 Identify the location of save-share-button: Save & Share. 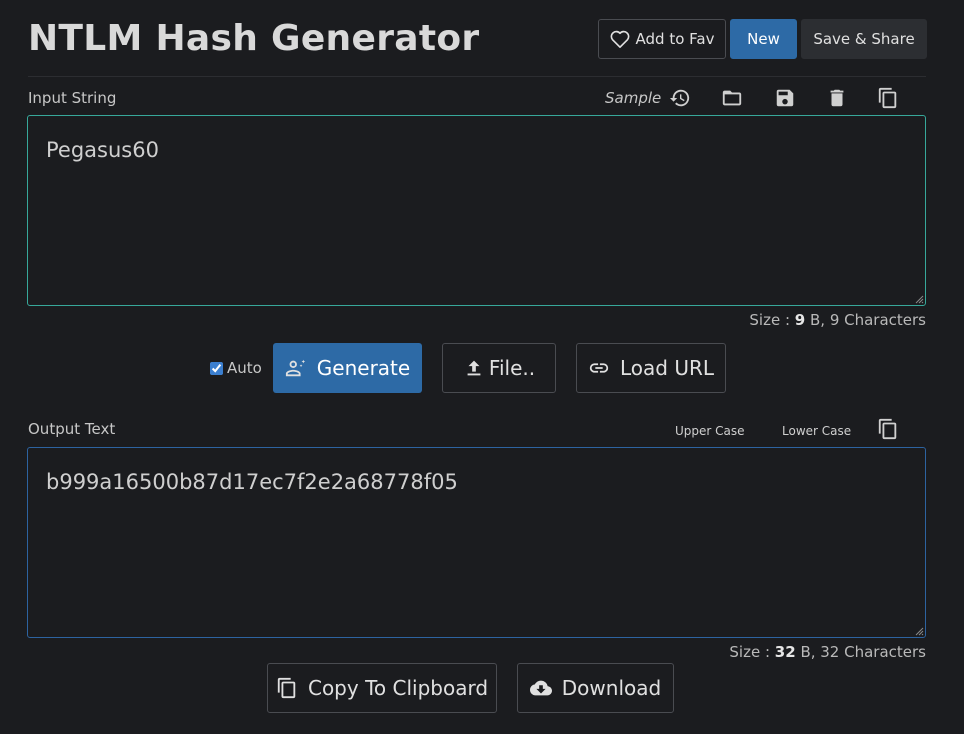
(864, 39).